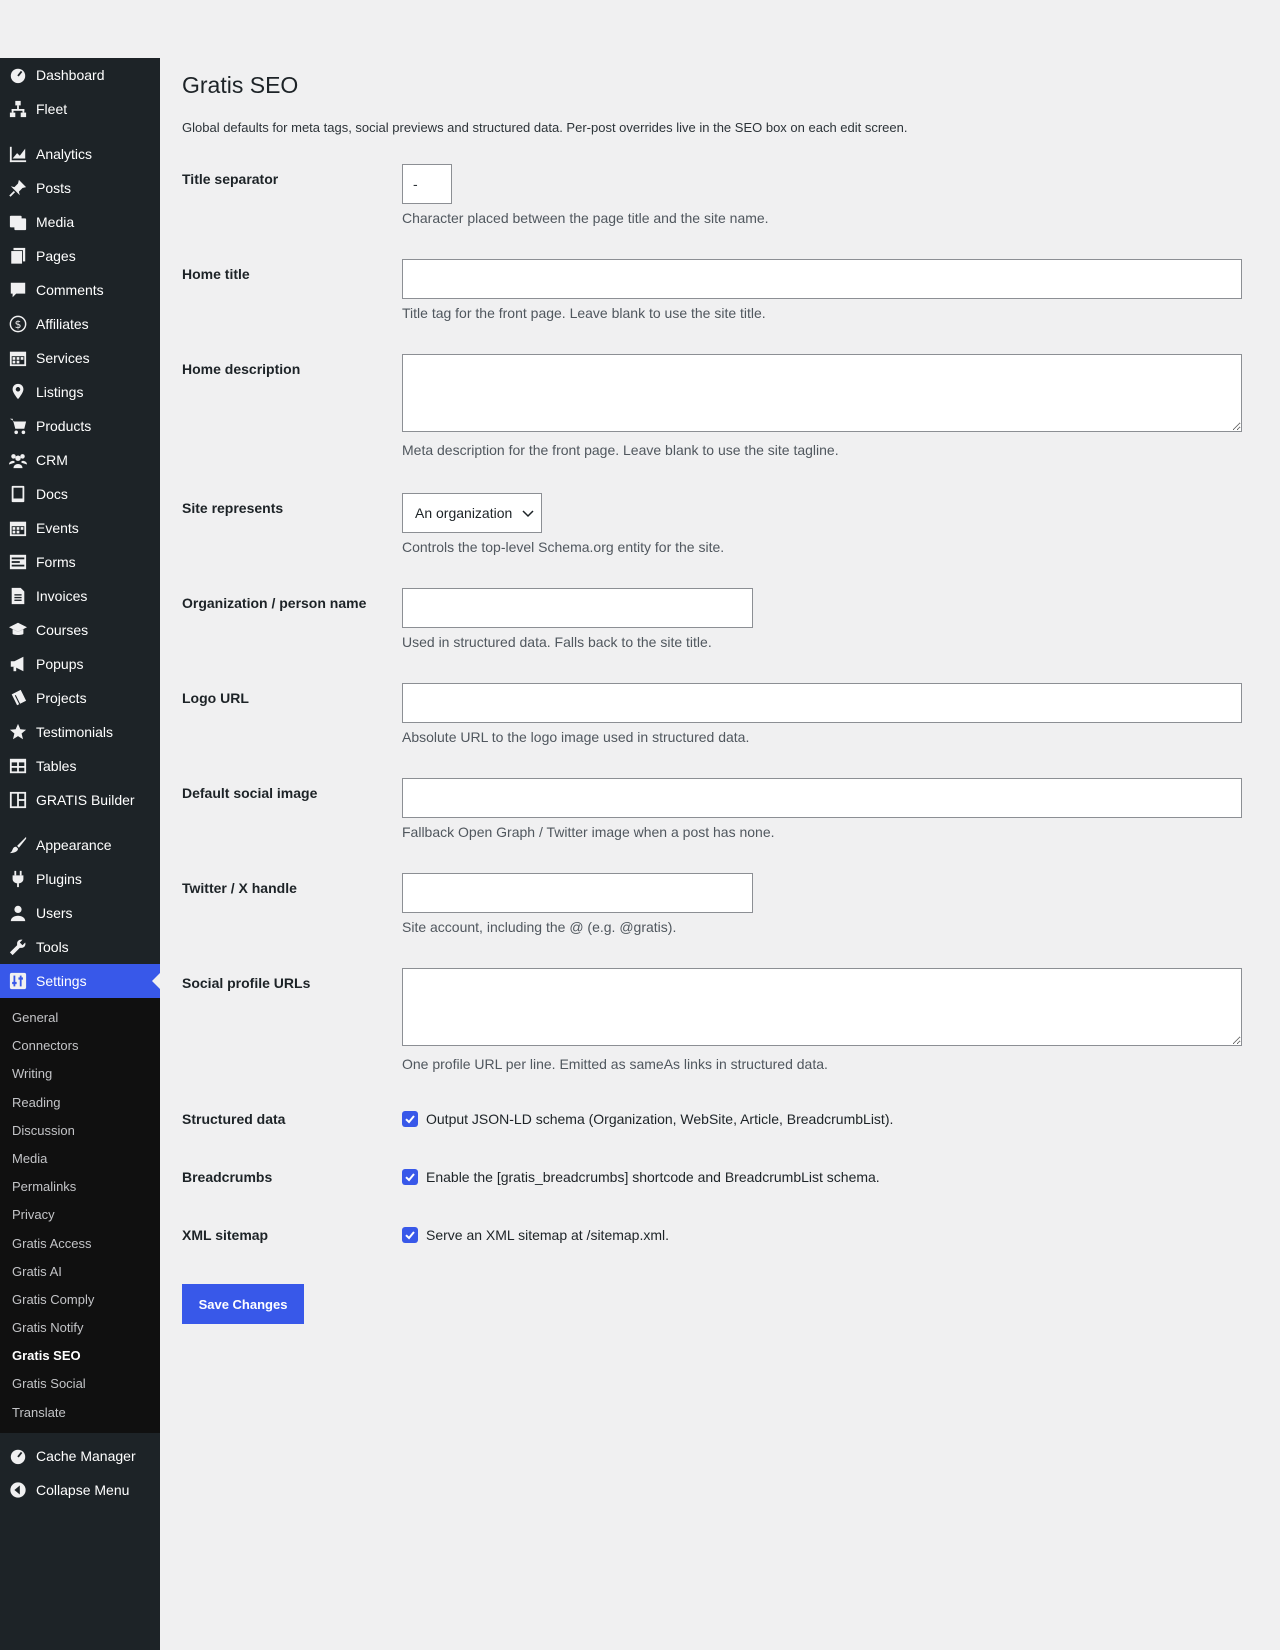 This screenshot has width=1280, height=1650. Describe the element at coordinates (18, 75) in the screenshot. I see `dashboard-icon` at that location.